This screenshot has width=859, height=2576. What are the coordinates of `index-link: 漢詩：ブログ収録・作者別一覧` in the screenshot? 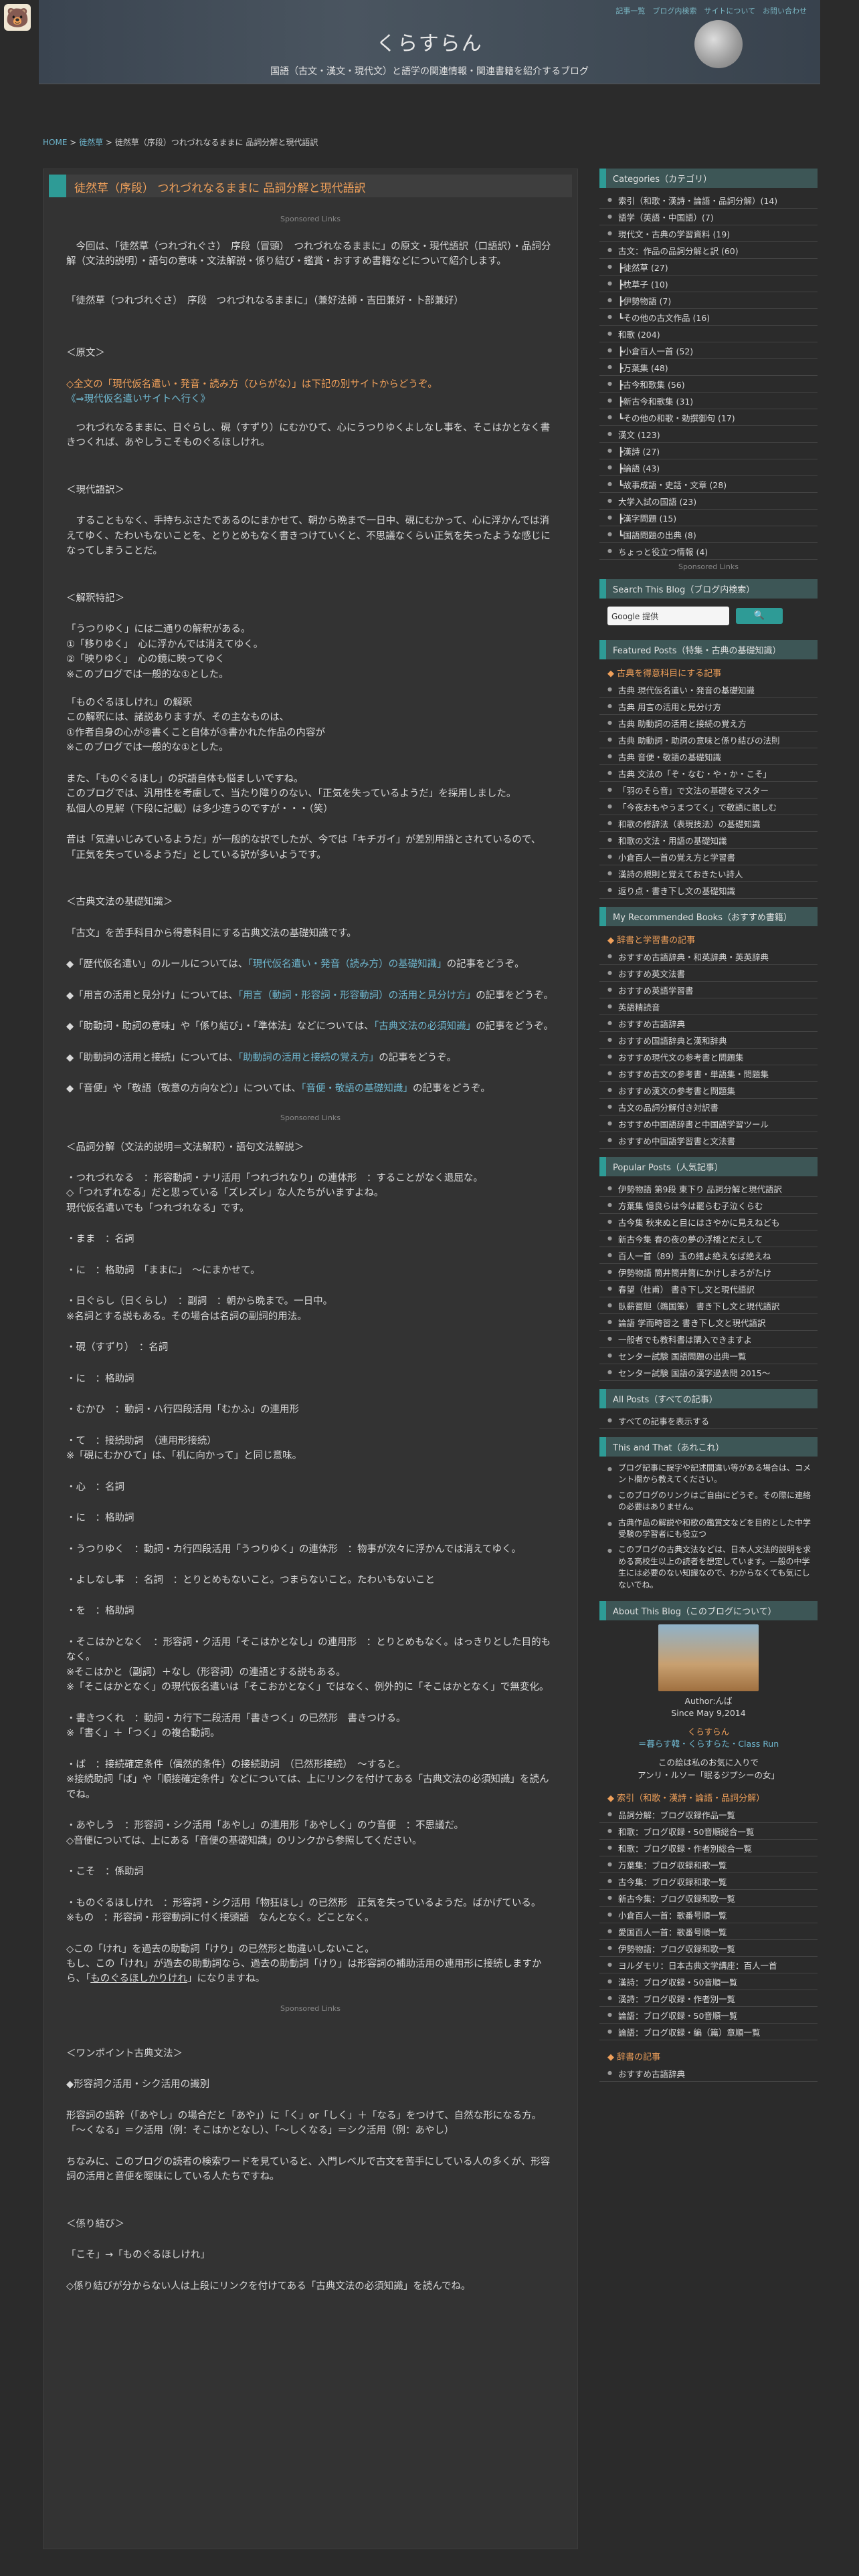 It's located at (708, 1998).